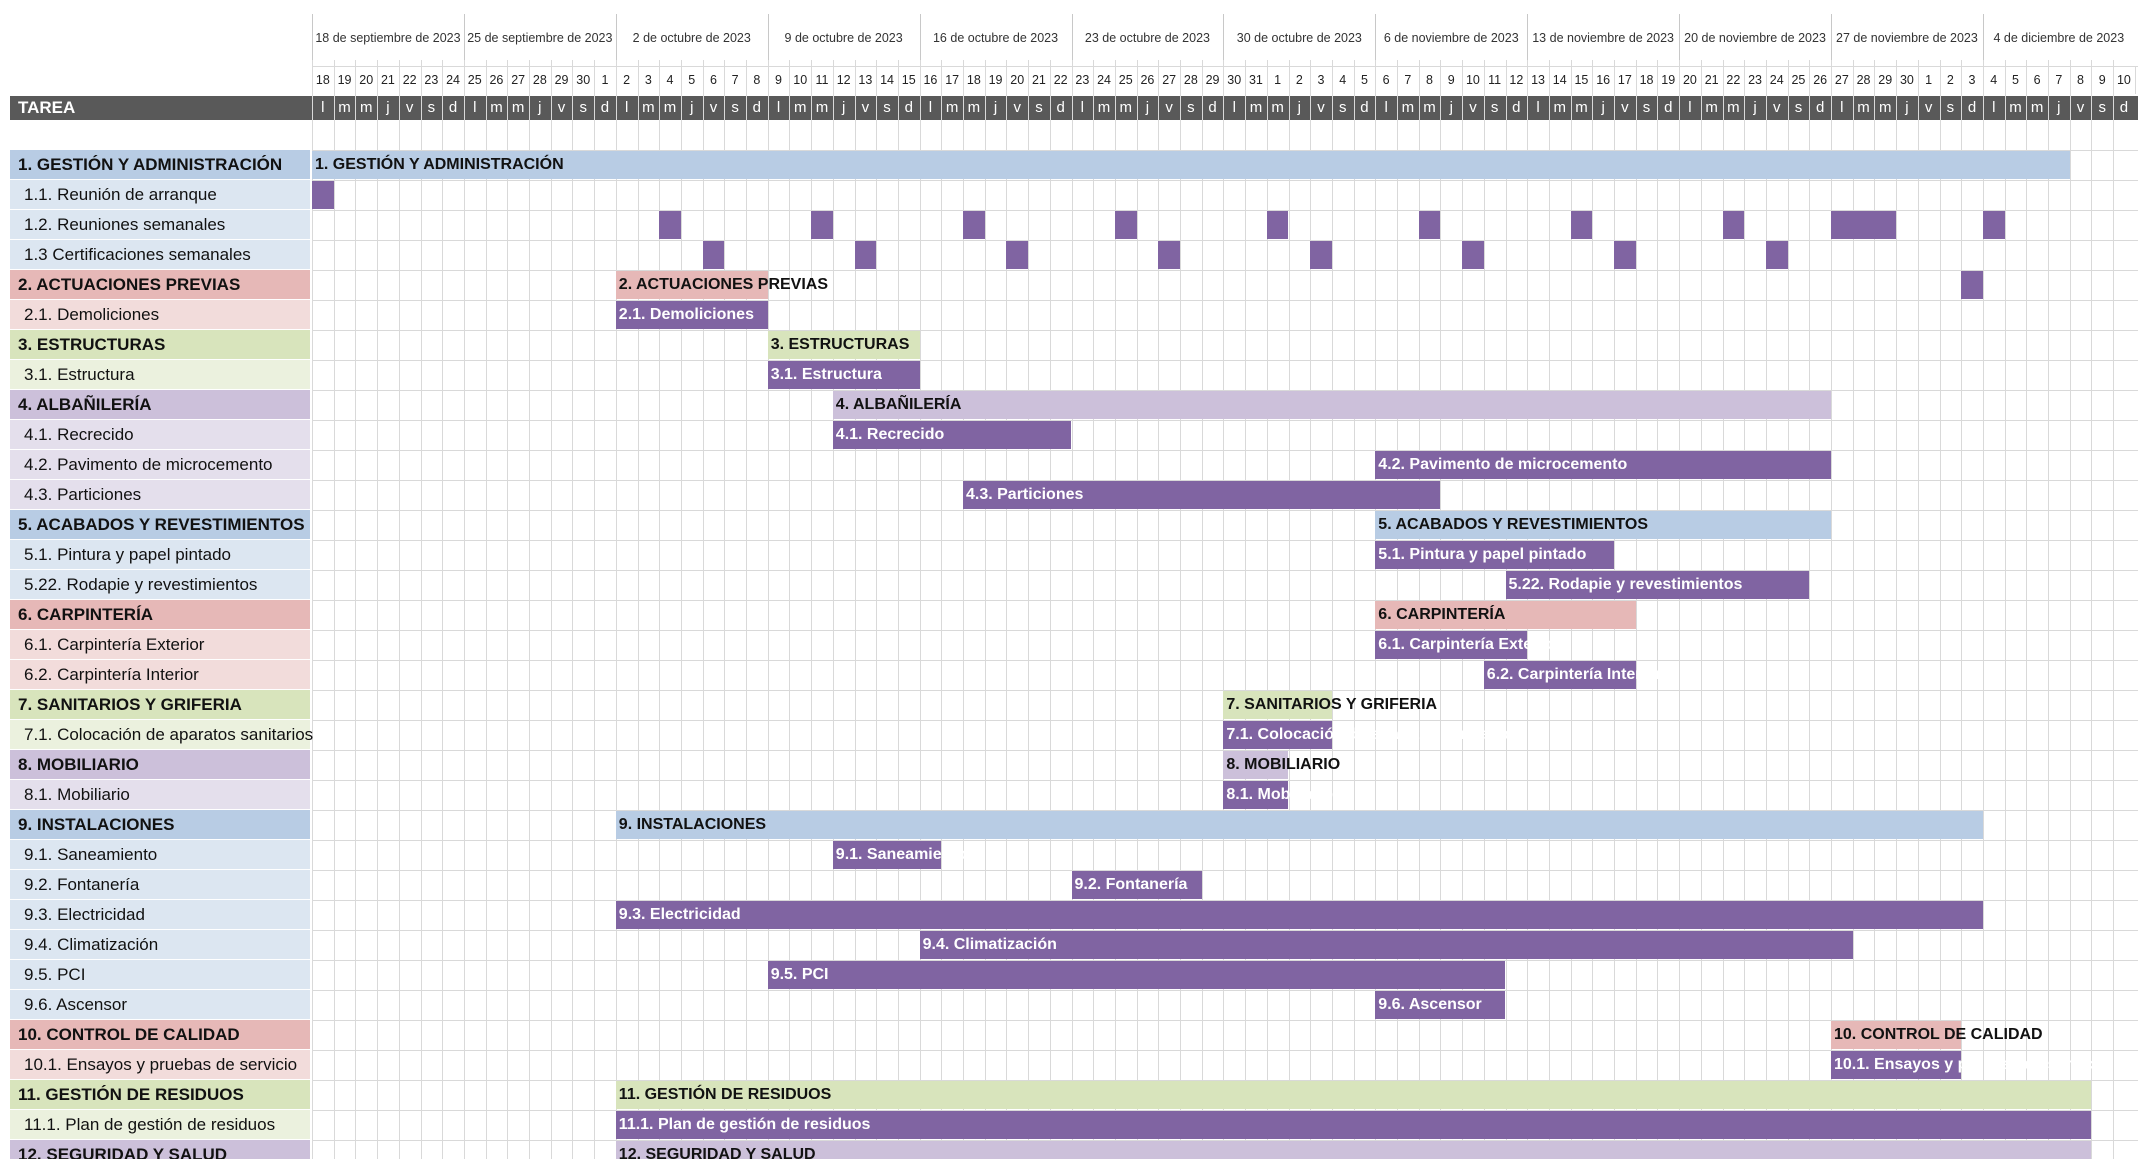  I want to click on phase-label: 8. MOBILIARIO, so click(160, 765).